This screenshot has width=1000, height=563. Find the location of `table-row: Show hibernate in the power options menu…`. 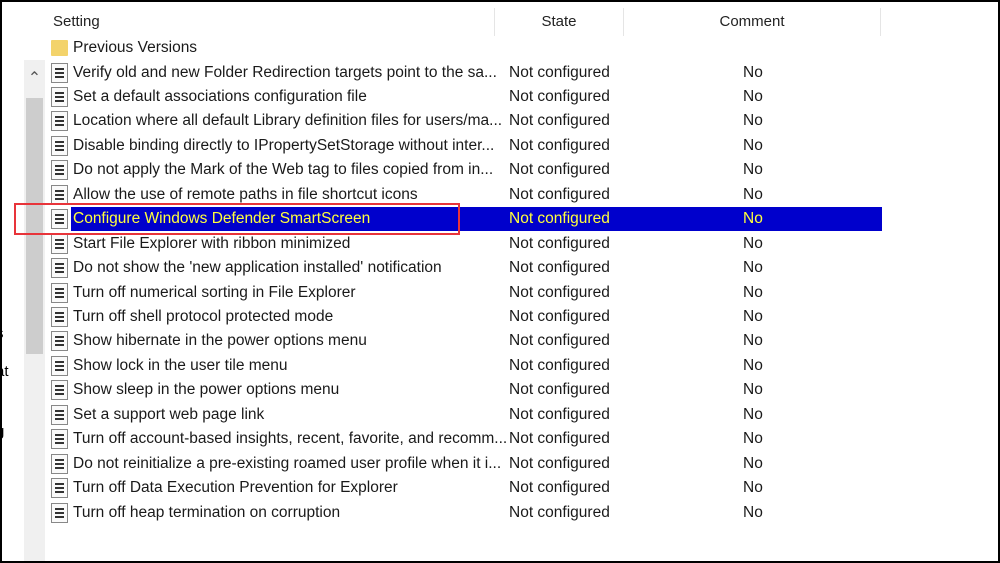

table-row: Show hibernate in the power options menu… is located at coordinates (464, 341).